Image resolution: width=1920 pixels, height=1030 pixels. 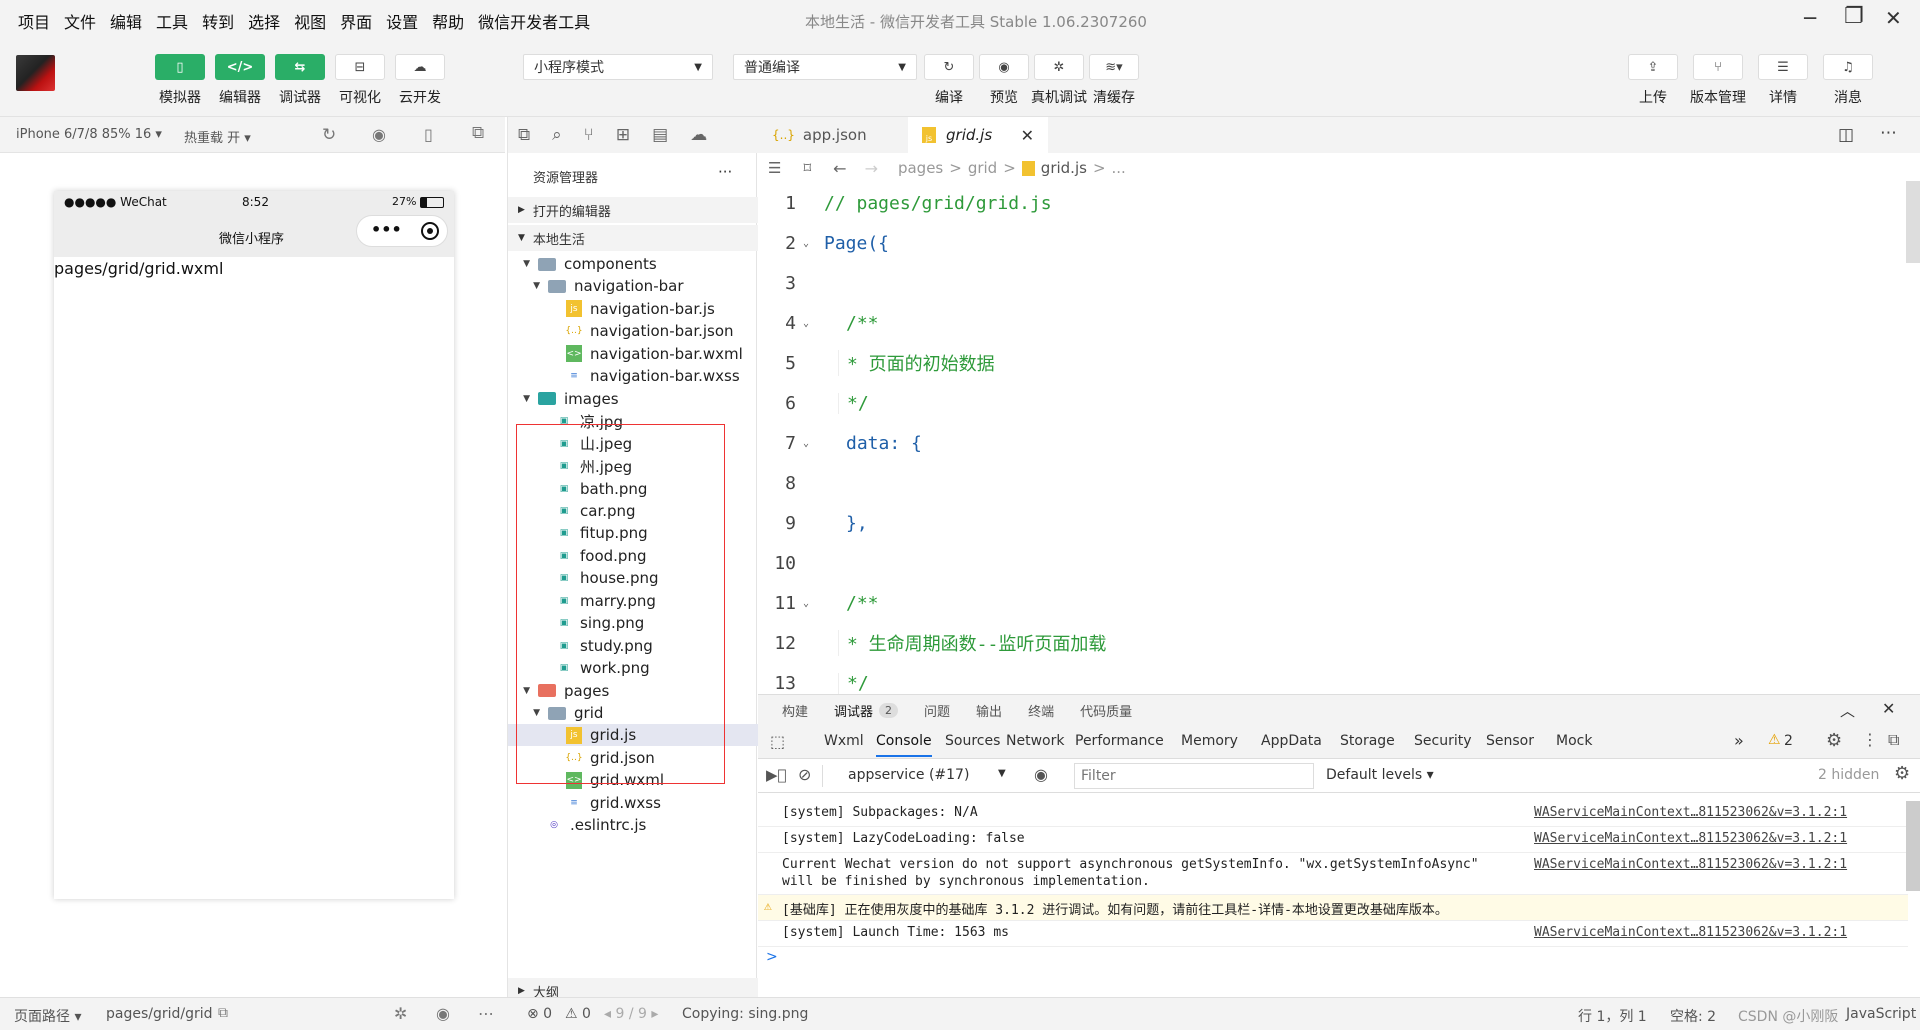 What do you see at coordinates (1774, 740) in the screenshot?
I see `warning-icon: ⚠` at bounding box center [1774, 740].